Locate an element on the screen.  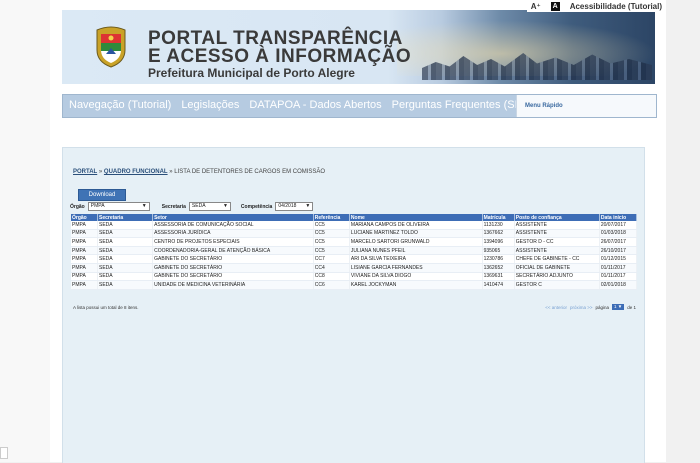
table-cell: 1230786 is located at coordinates (498, 259).